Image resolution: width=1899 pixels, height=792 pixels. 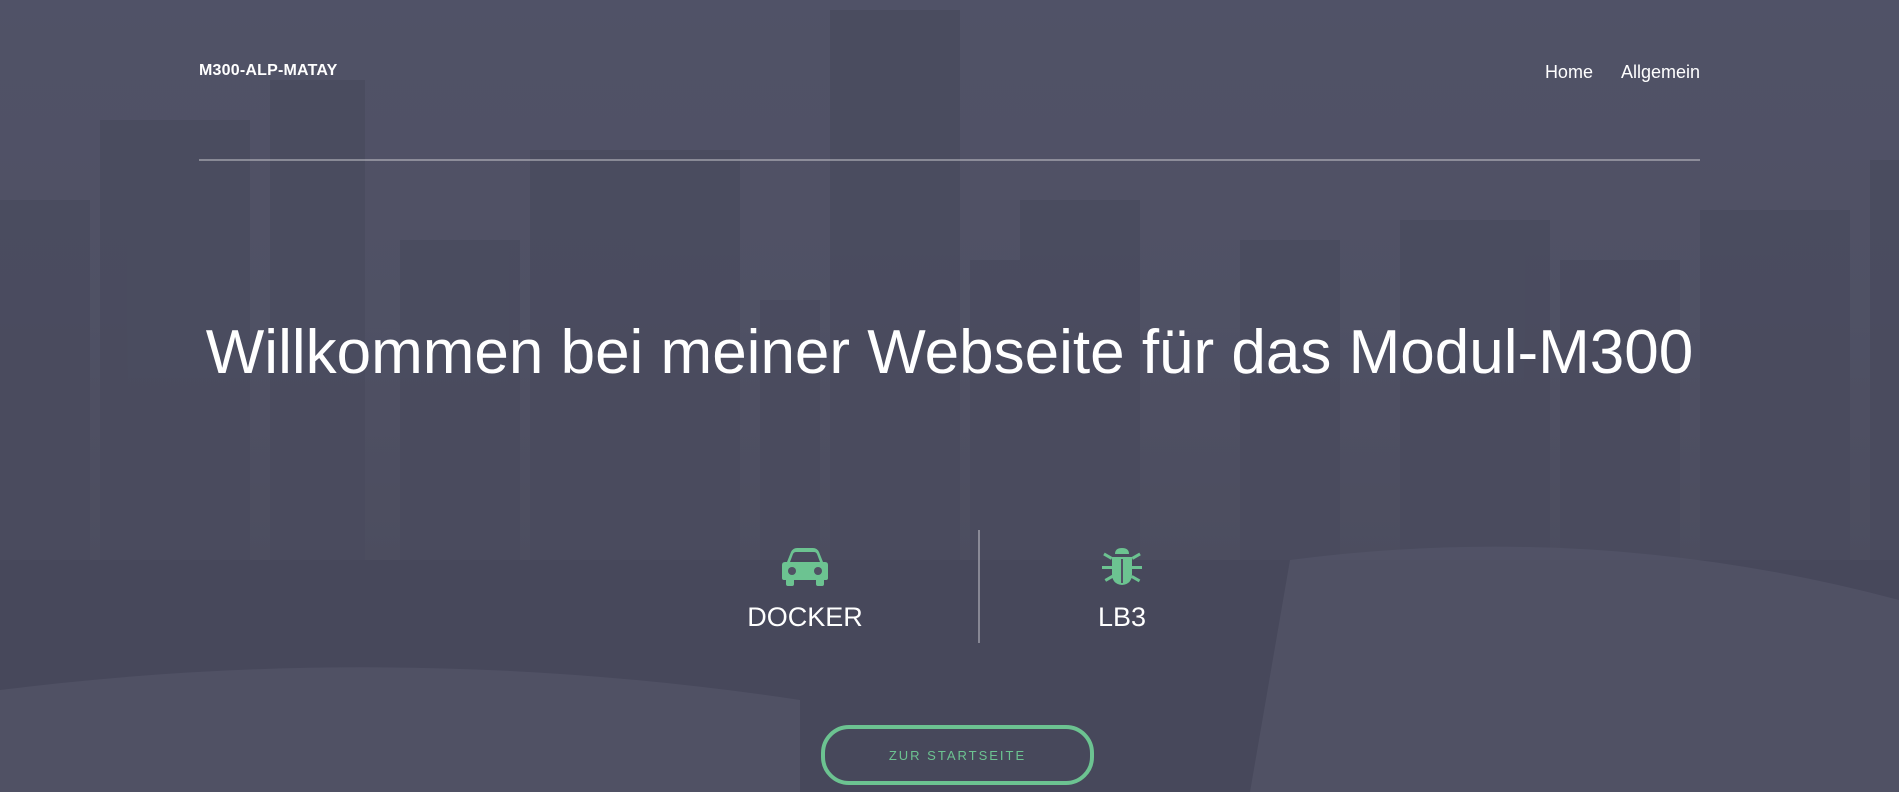 What do you see at coordinates (805, 566) in the screenshot?
I see `car-icon` at bounding box center [805, 566].